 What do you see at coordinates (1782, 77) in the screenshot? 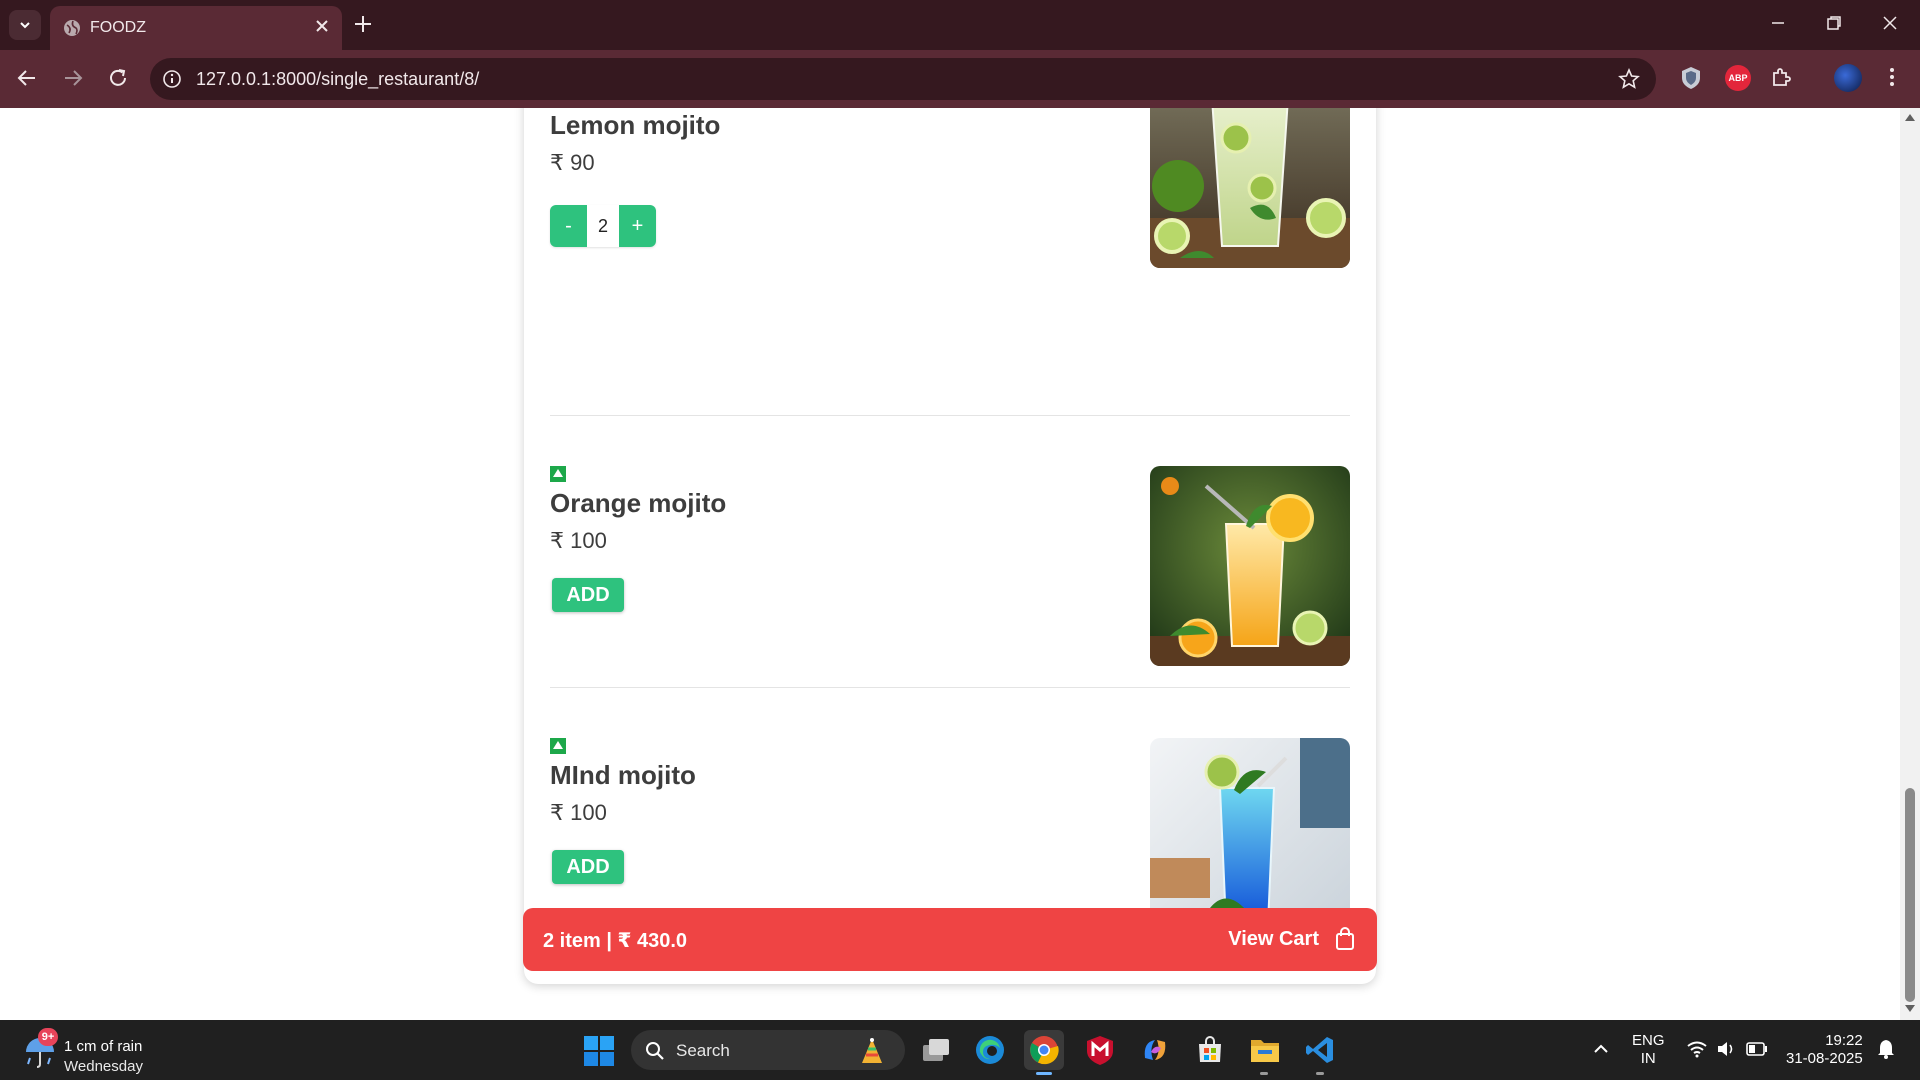
I see `extensions-puzzle-icon` at bounding box center [1782, 77].